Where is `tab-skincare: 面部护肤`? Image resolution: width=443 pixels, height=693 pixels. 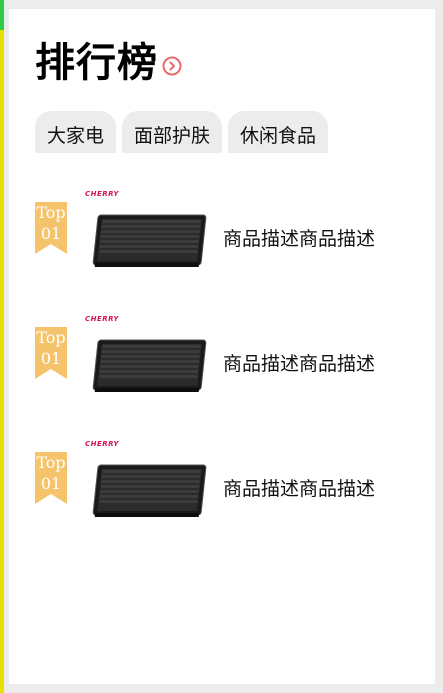
tab-skincare: 面部护肤 is located at coordinates (172, 132).